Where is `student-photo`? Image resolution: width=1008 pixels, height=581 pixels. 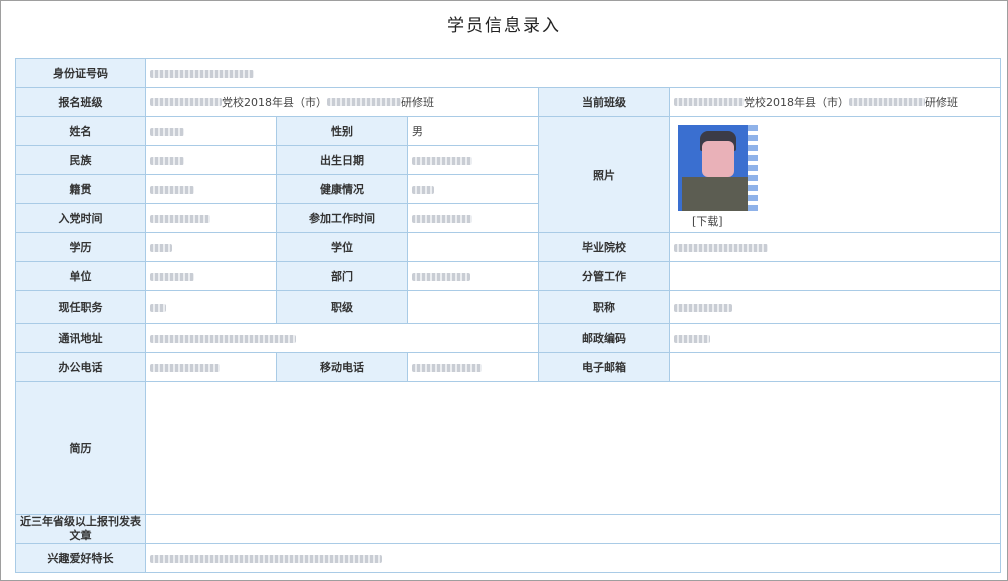
student-photo is located at coordinates (718, 168).